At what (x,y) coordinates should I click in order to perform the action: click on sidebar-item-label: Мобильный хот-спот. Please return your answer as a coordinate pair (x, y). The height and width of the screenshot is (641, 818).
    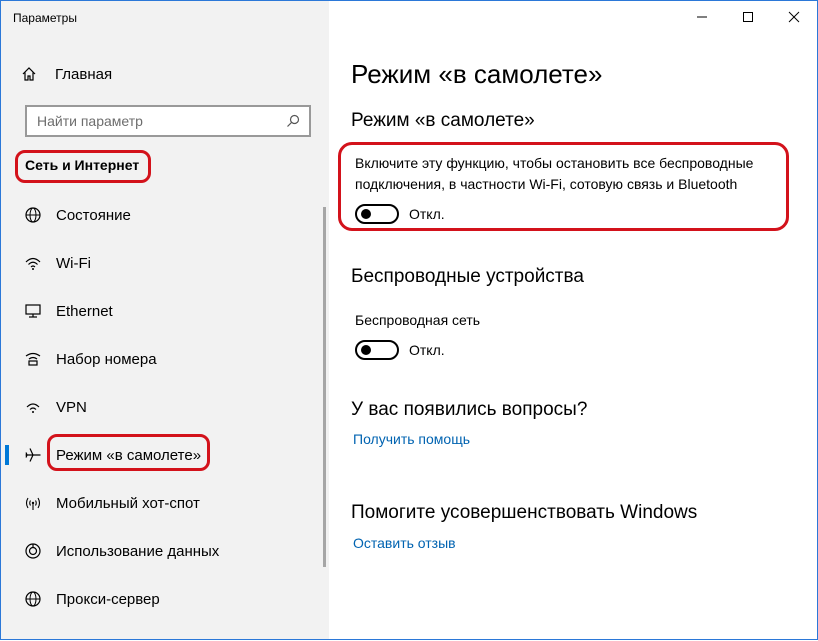
    Looking at the image, I should click on (128, 503).